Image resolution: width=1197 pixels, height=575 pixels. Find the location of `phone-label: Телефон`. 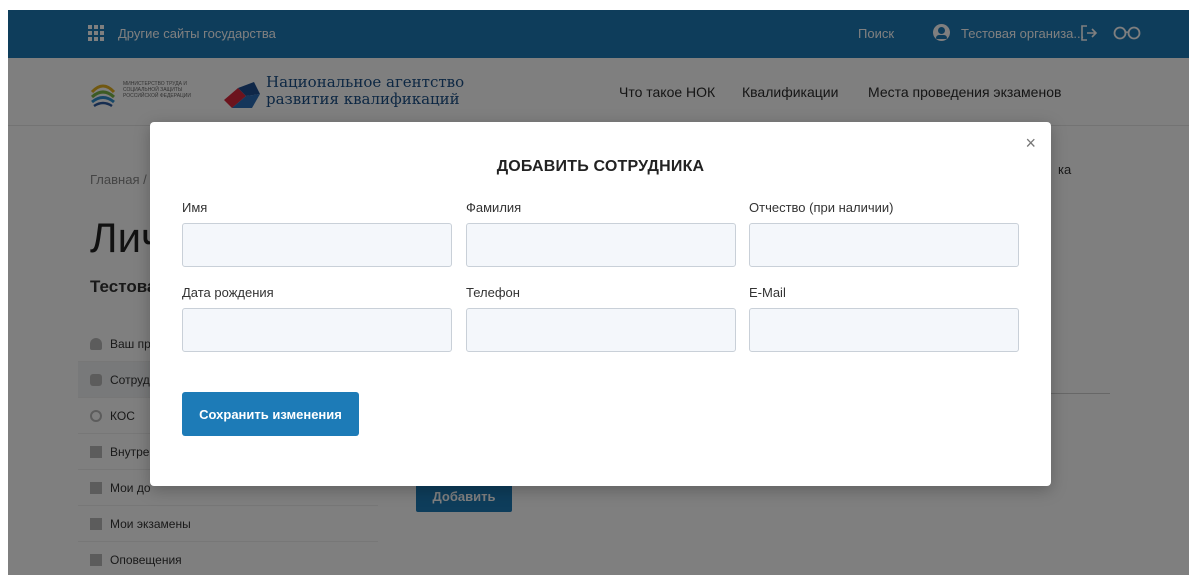

phone-label: Телефон is located at coordinates (493, 292).